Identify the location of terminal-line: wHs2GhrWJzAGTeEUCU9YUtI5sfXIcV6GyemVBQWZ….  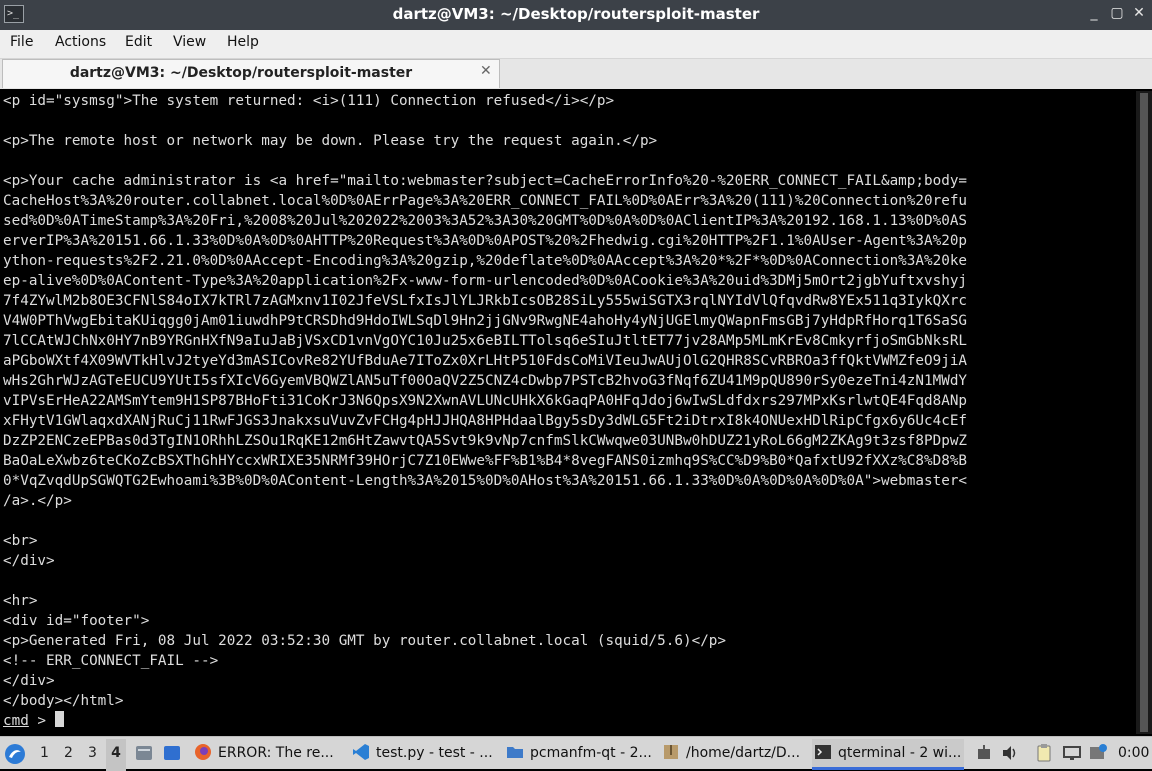
(485, 381).